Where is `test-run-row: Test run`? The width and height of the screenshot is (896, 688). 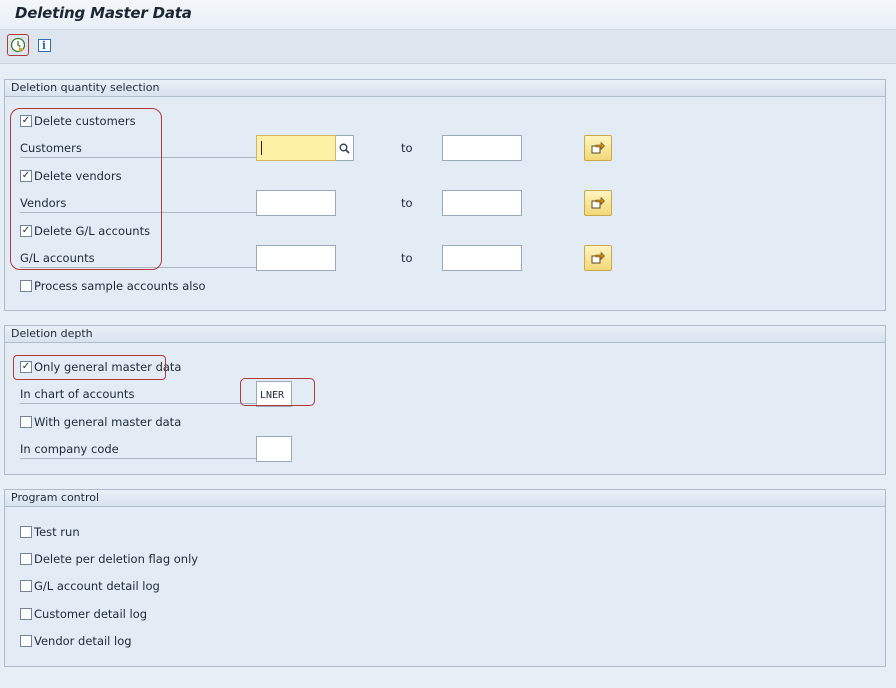 test-run-row: Test run is located at coordinates (445, 532).